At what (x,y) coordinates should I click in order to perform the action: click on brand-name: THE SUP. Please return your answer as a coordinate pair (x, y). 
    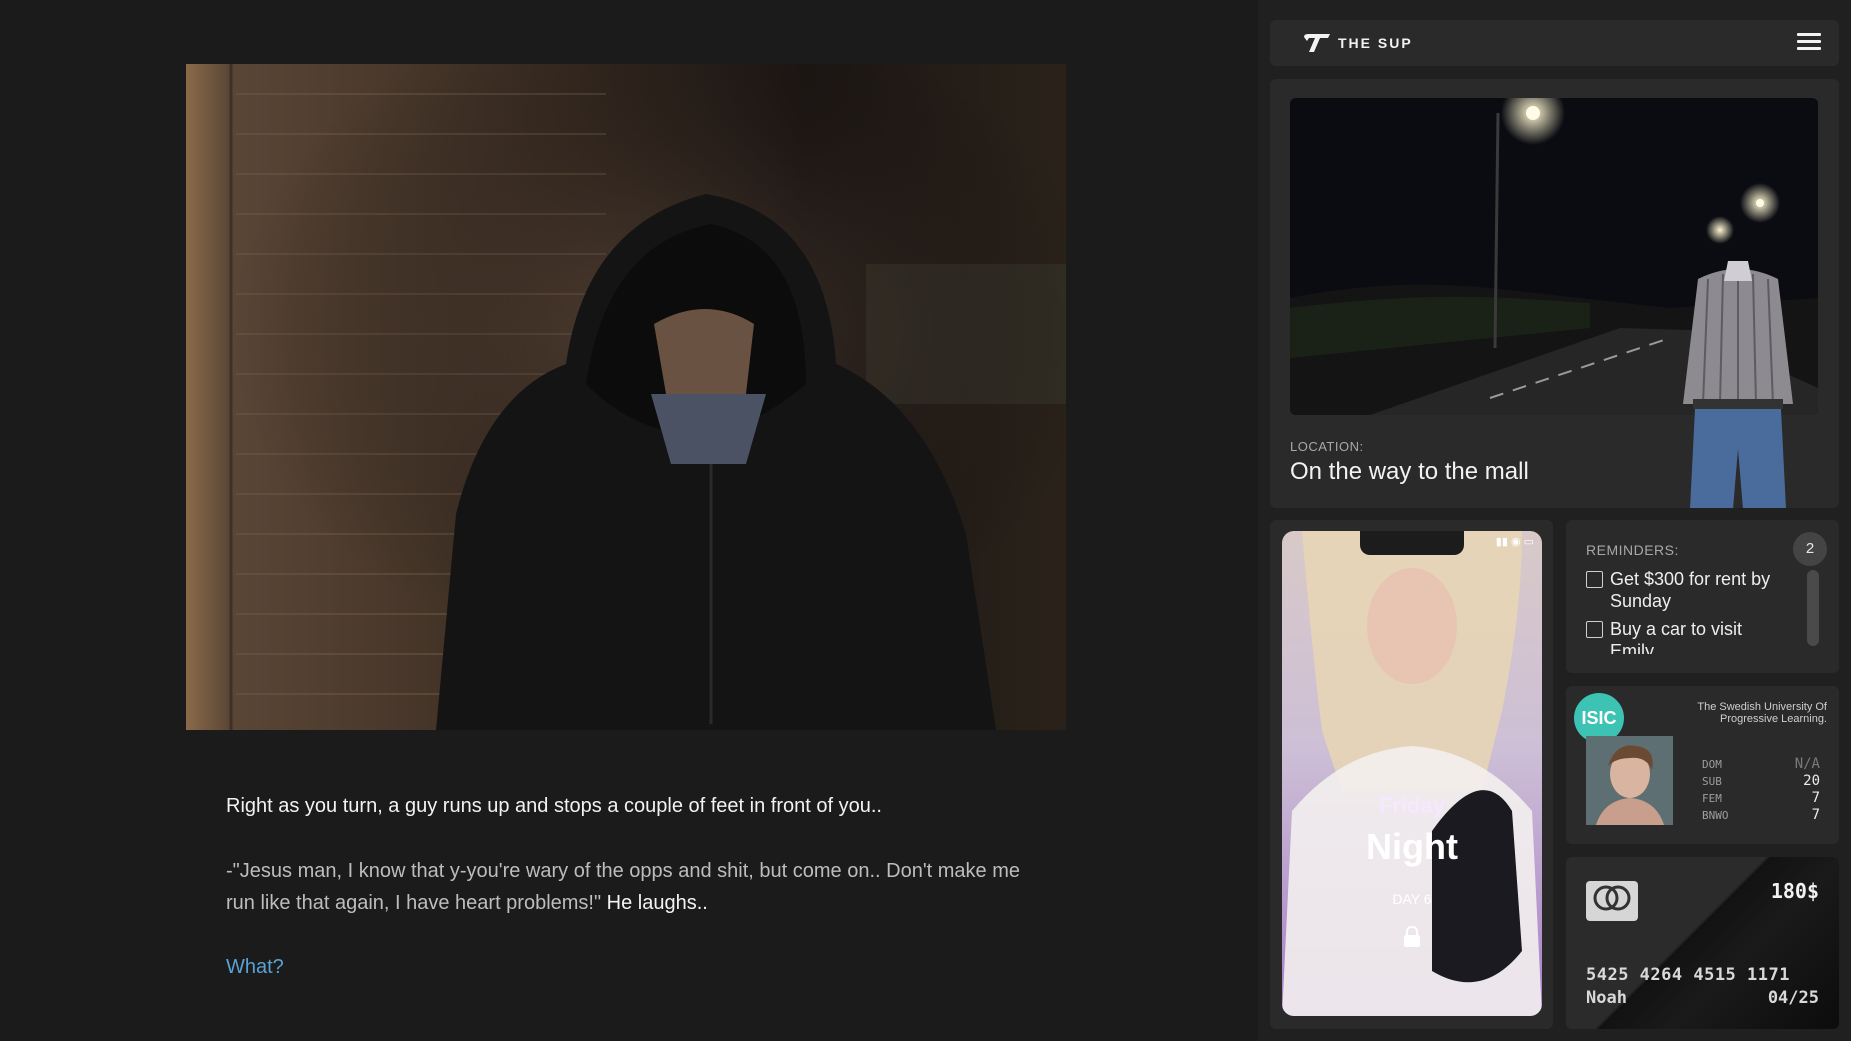
    Looking at the image, I should click on (1375, 43).